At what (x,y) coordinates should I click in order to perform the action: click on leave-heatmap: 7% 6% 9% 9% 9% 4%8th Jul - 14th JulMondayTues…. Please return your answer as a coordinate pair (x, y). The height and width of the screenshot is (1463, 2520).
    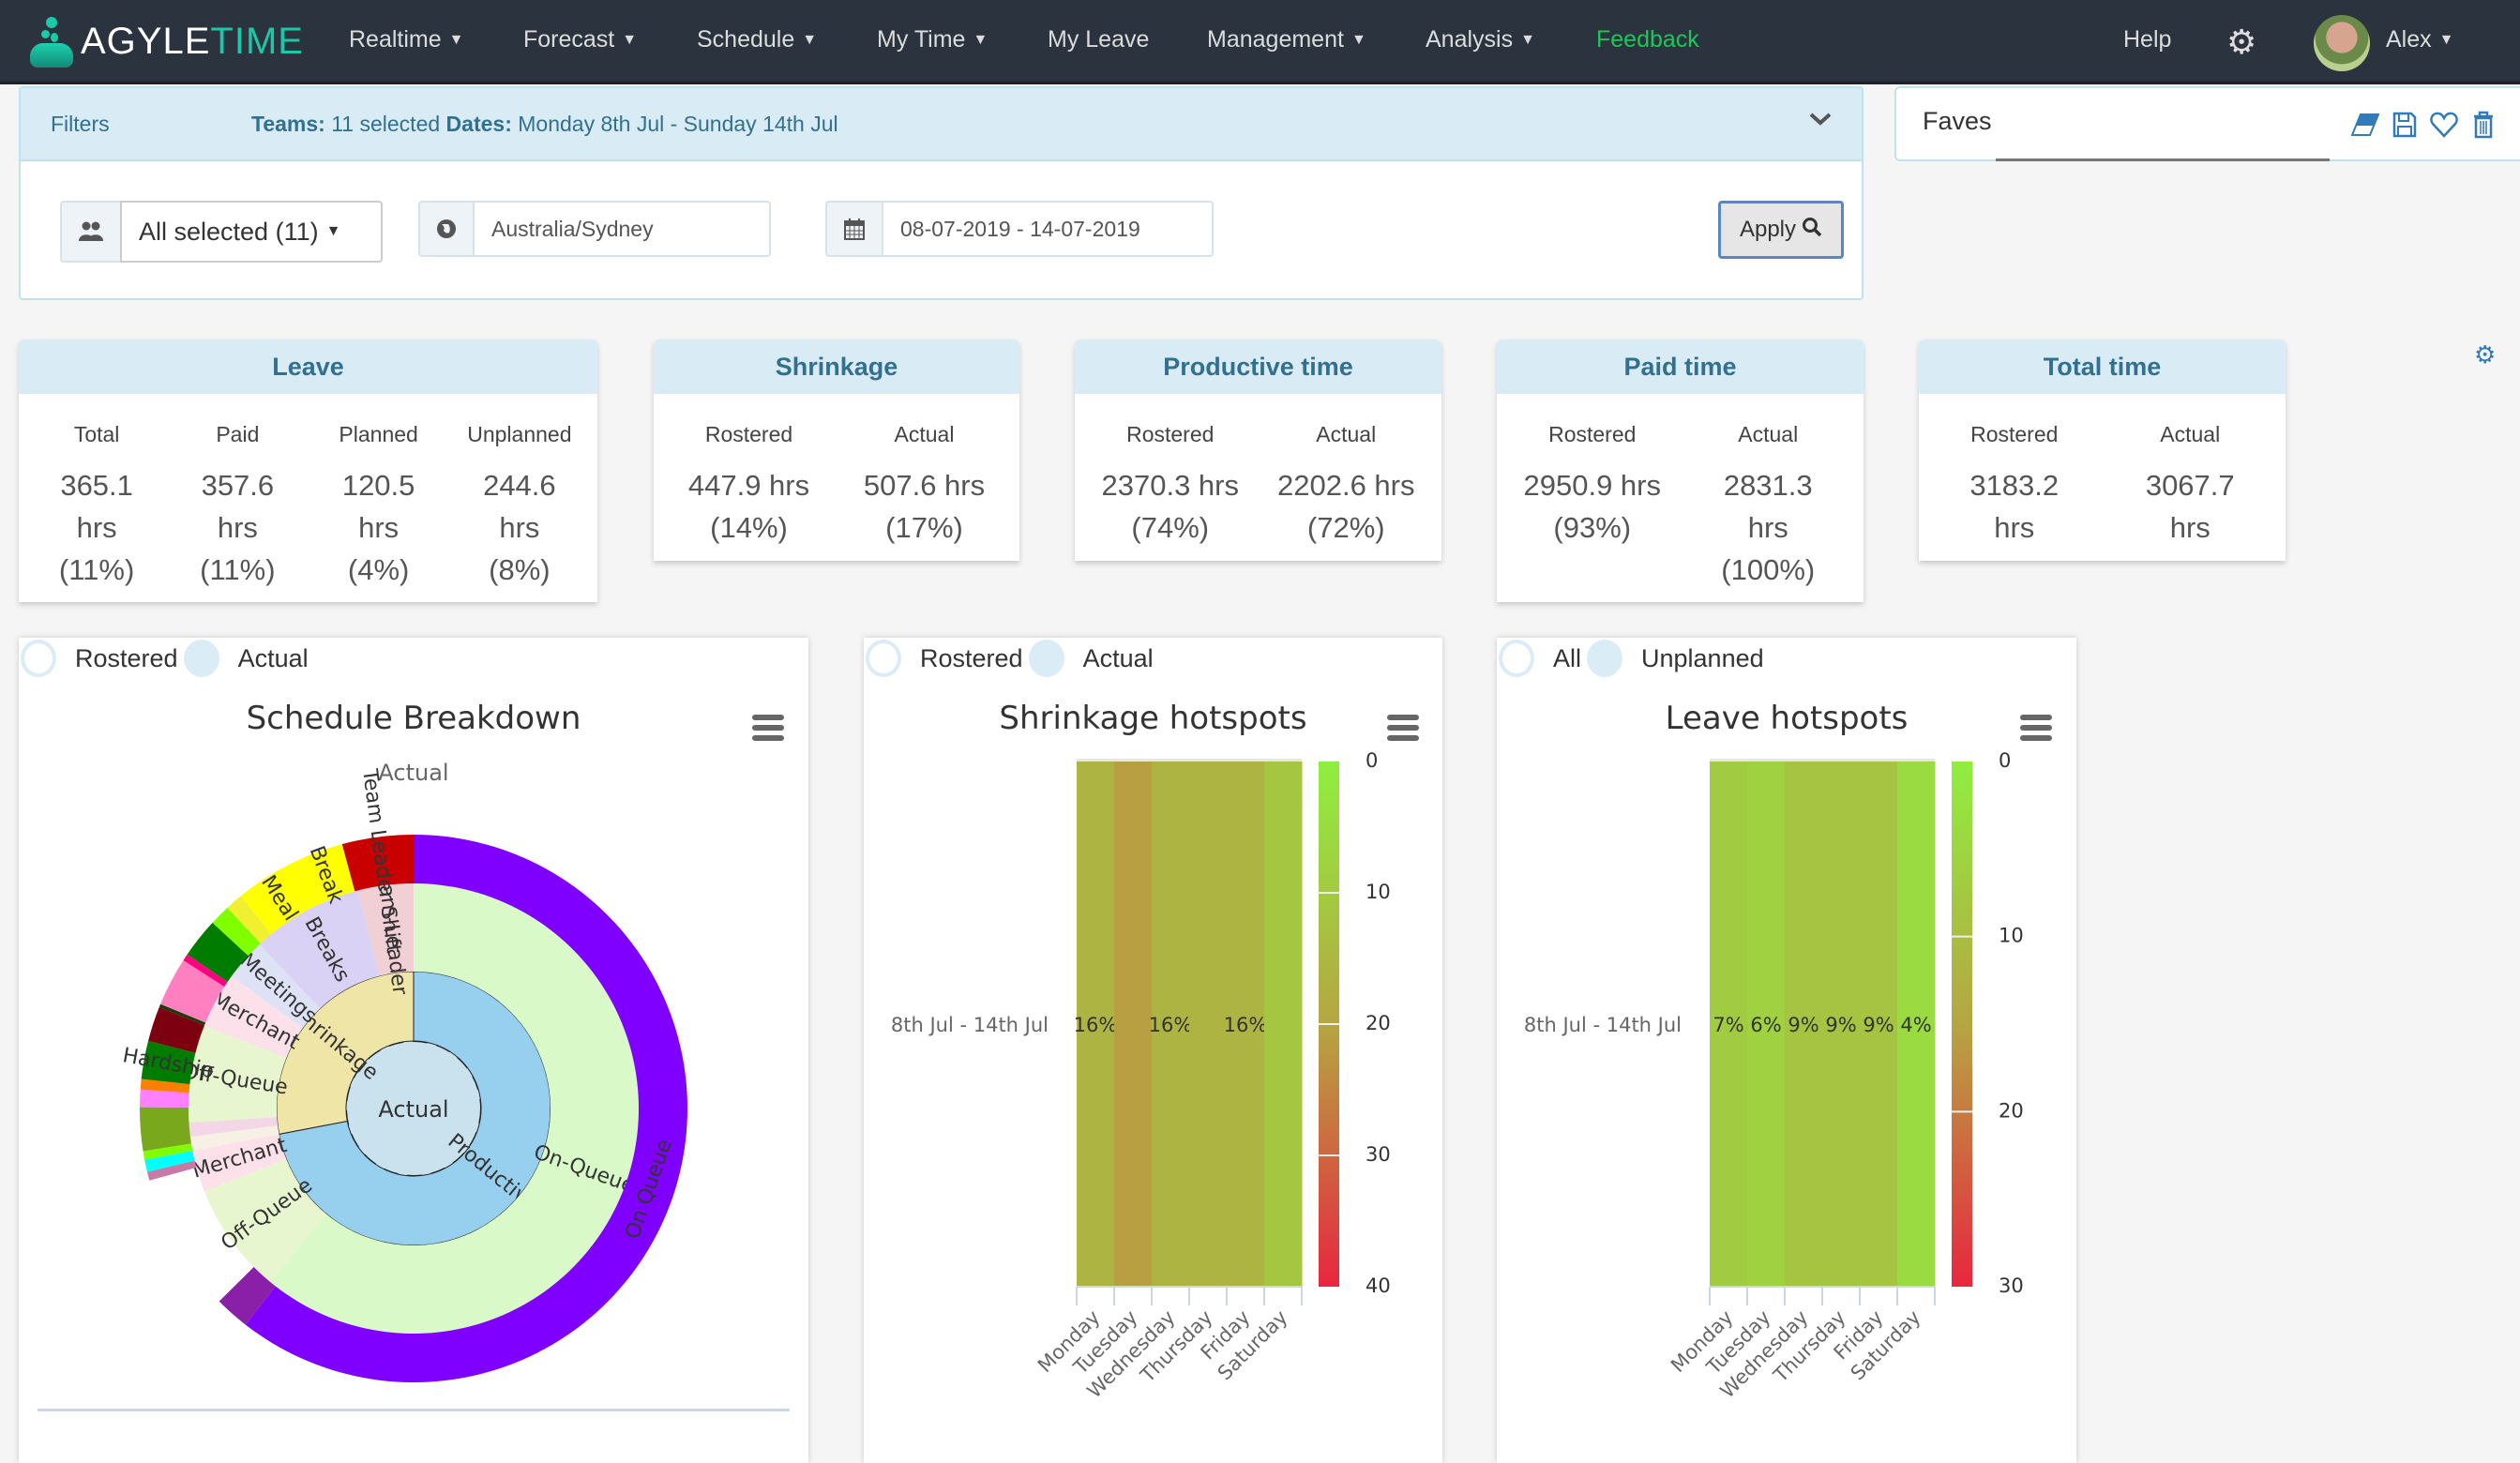
    Looking at the image, I should click on (1774, 1076).